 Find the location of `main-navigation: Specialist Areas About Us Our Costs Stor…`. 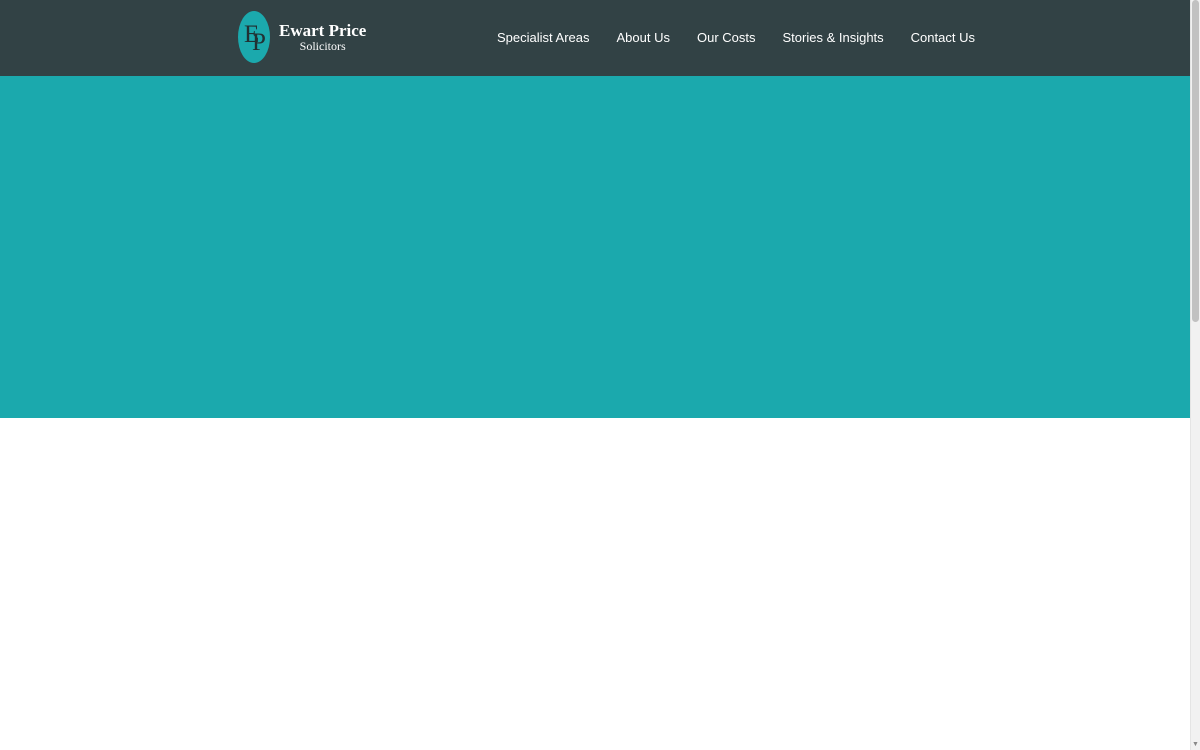

main-navigation: Specialist Areas About Us Our Costs Stor… is located at coordinates (736, 38).